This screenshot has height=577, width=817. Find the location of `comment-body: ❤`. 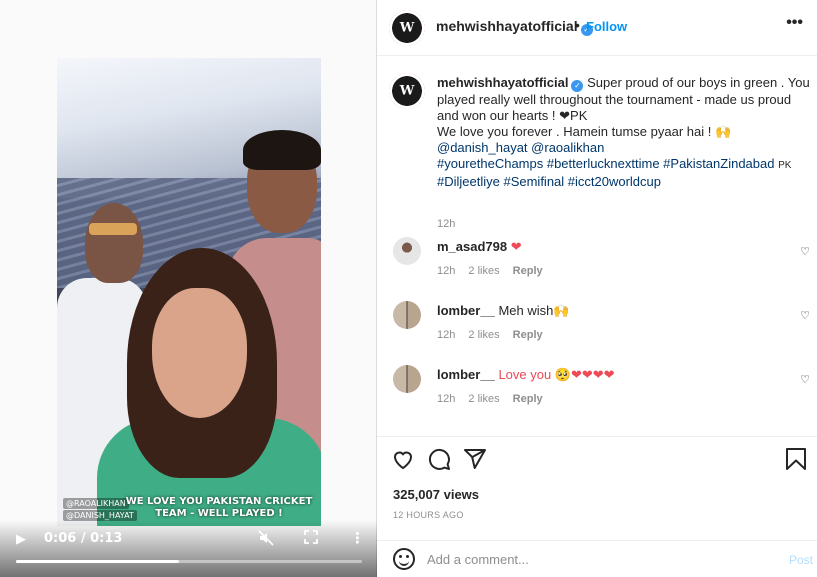

comment-body: ❤ is located at coordinates (516, 246).